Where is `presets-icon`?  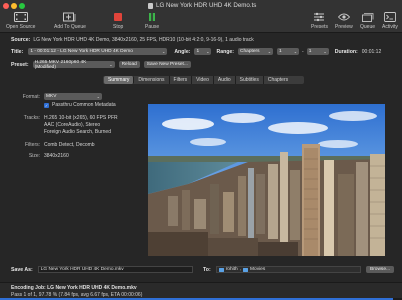 presets-icon is located at coordinates (319, 17).